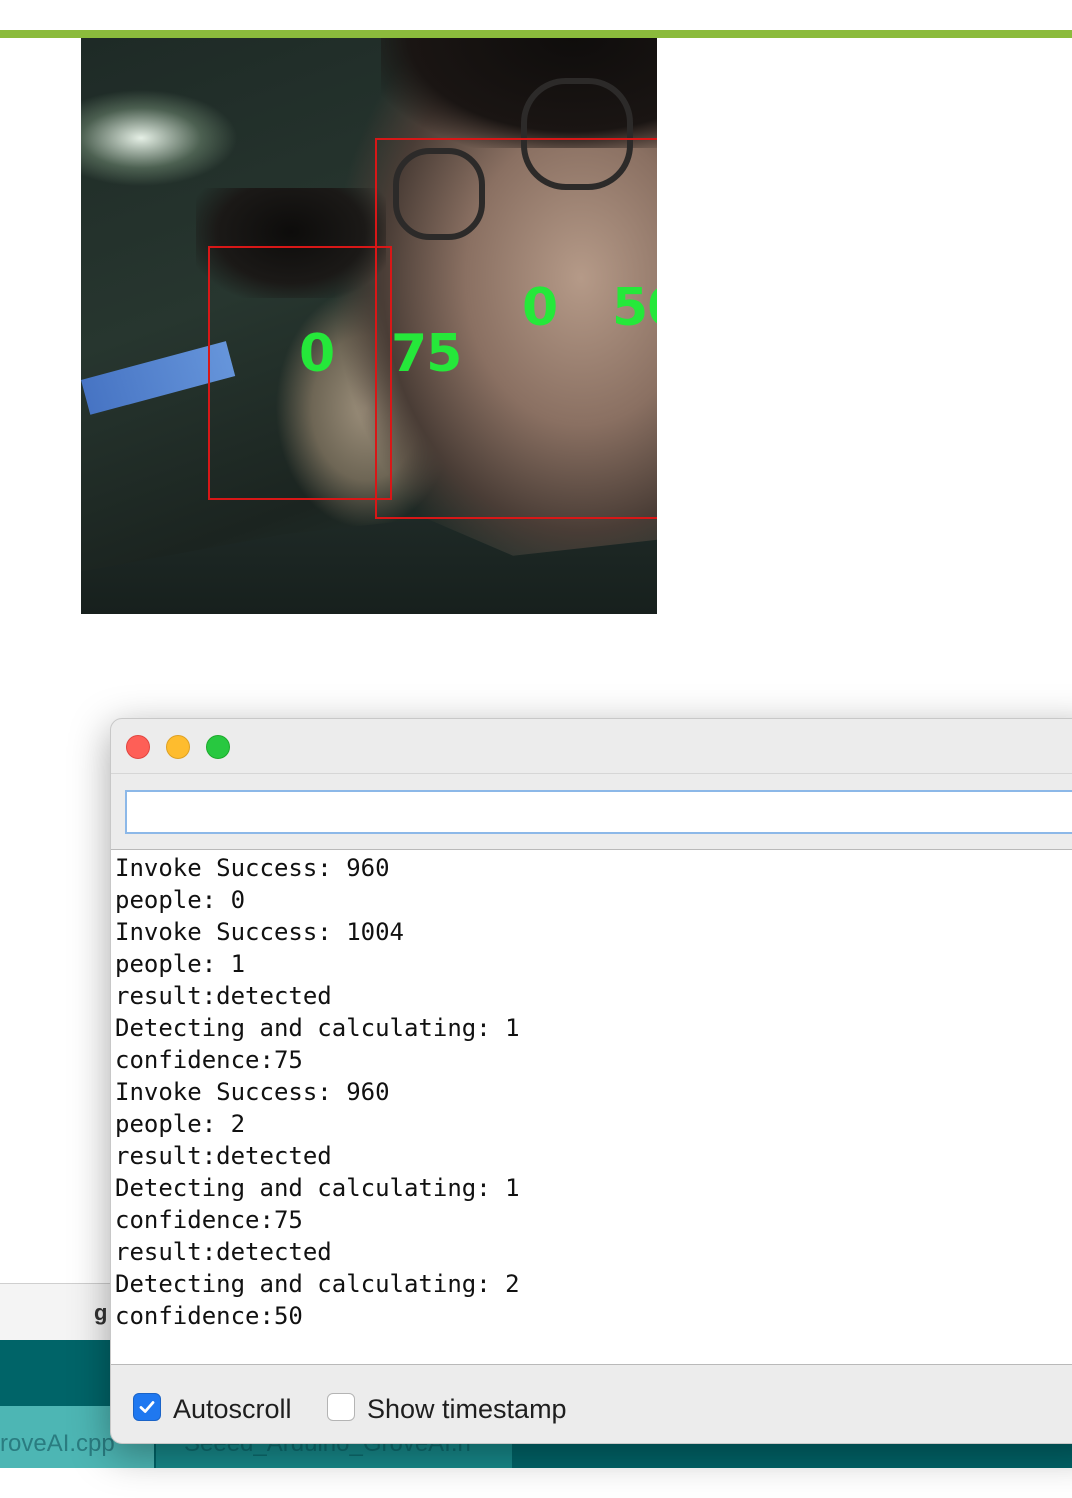  I want to click on close-icon, so click(138, 747).